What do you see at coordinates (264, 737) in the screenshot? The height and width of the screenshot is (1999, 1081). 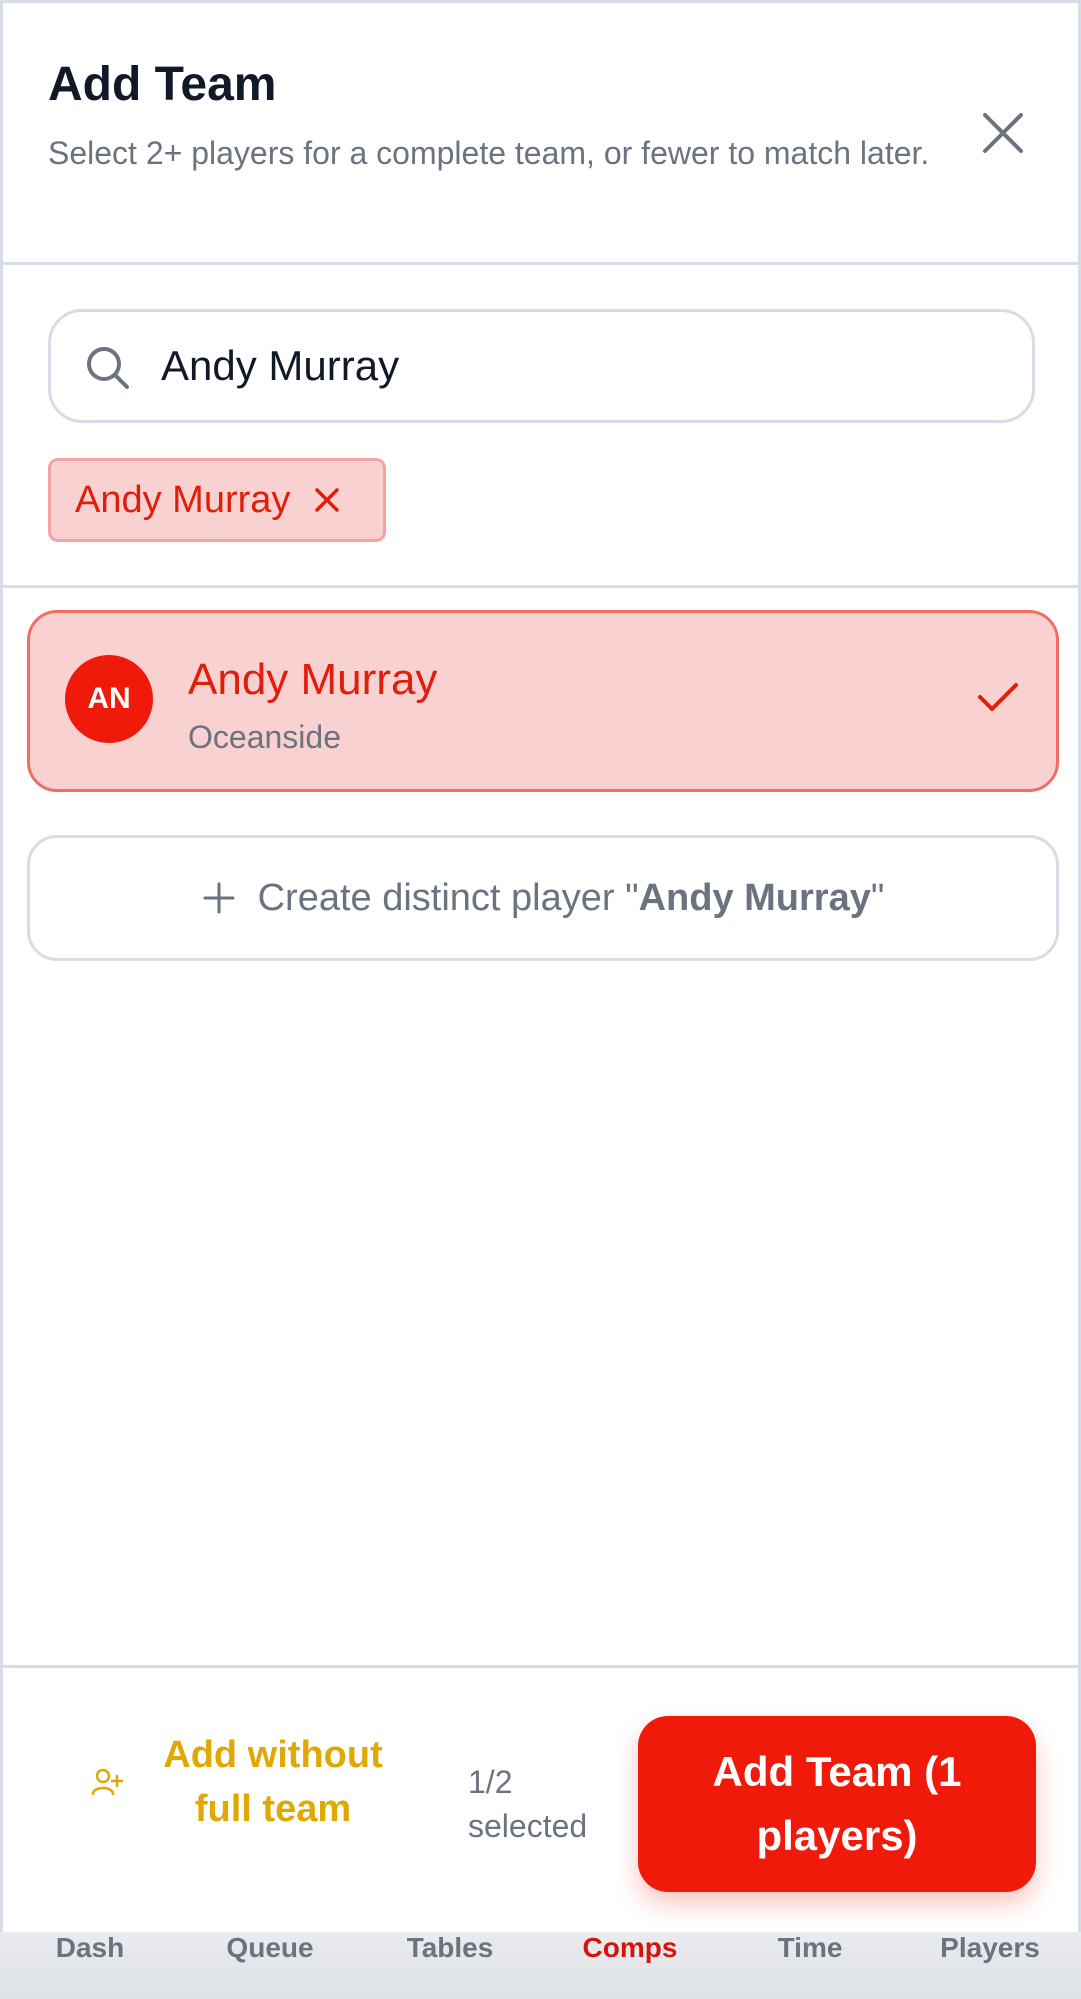 I see `player-location: Oceanside` at bounding box center [264, 737].